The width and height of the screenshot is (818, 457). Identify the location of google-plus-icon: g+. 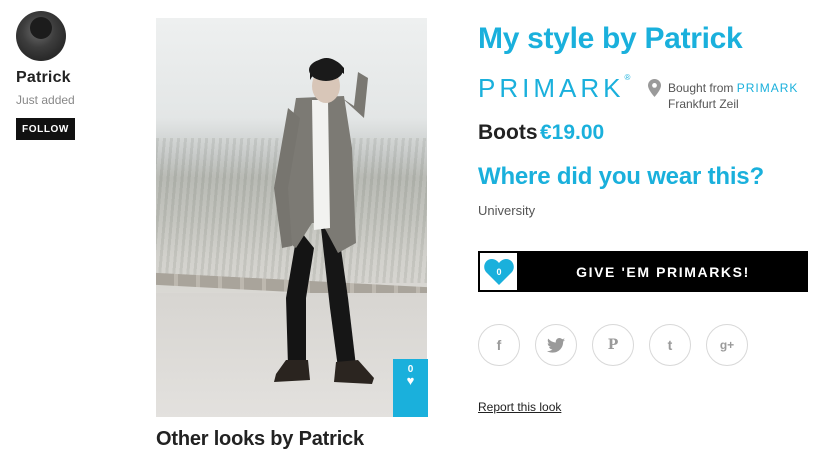
(727, 345).